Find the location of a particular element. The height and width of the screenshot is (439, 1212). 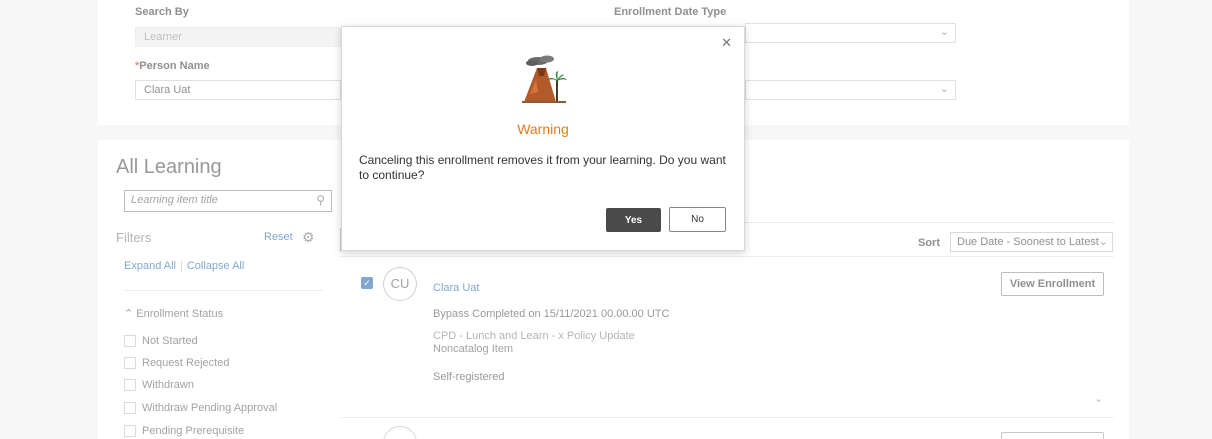

volcano-icon is located at coordinates (544, 79).